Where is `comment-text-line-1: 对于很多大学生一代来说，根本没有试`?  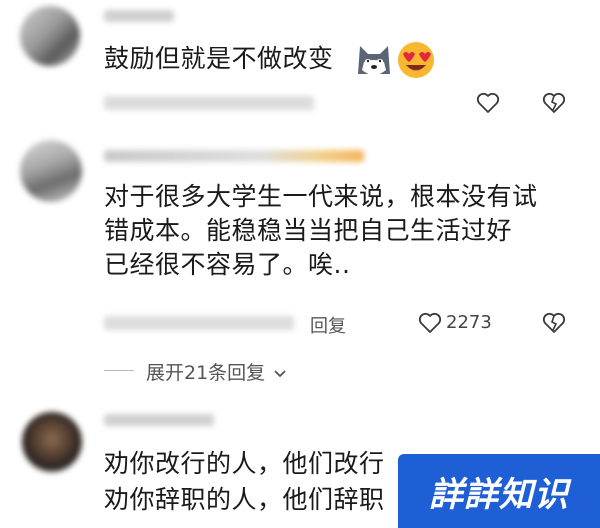
comment-text-line-1: 对于很多大学生一代来说，根本没有试 is located at coordinates (321, 196).